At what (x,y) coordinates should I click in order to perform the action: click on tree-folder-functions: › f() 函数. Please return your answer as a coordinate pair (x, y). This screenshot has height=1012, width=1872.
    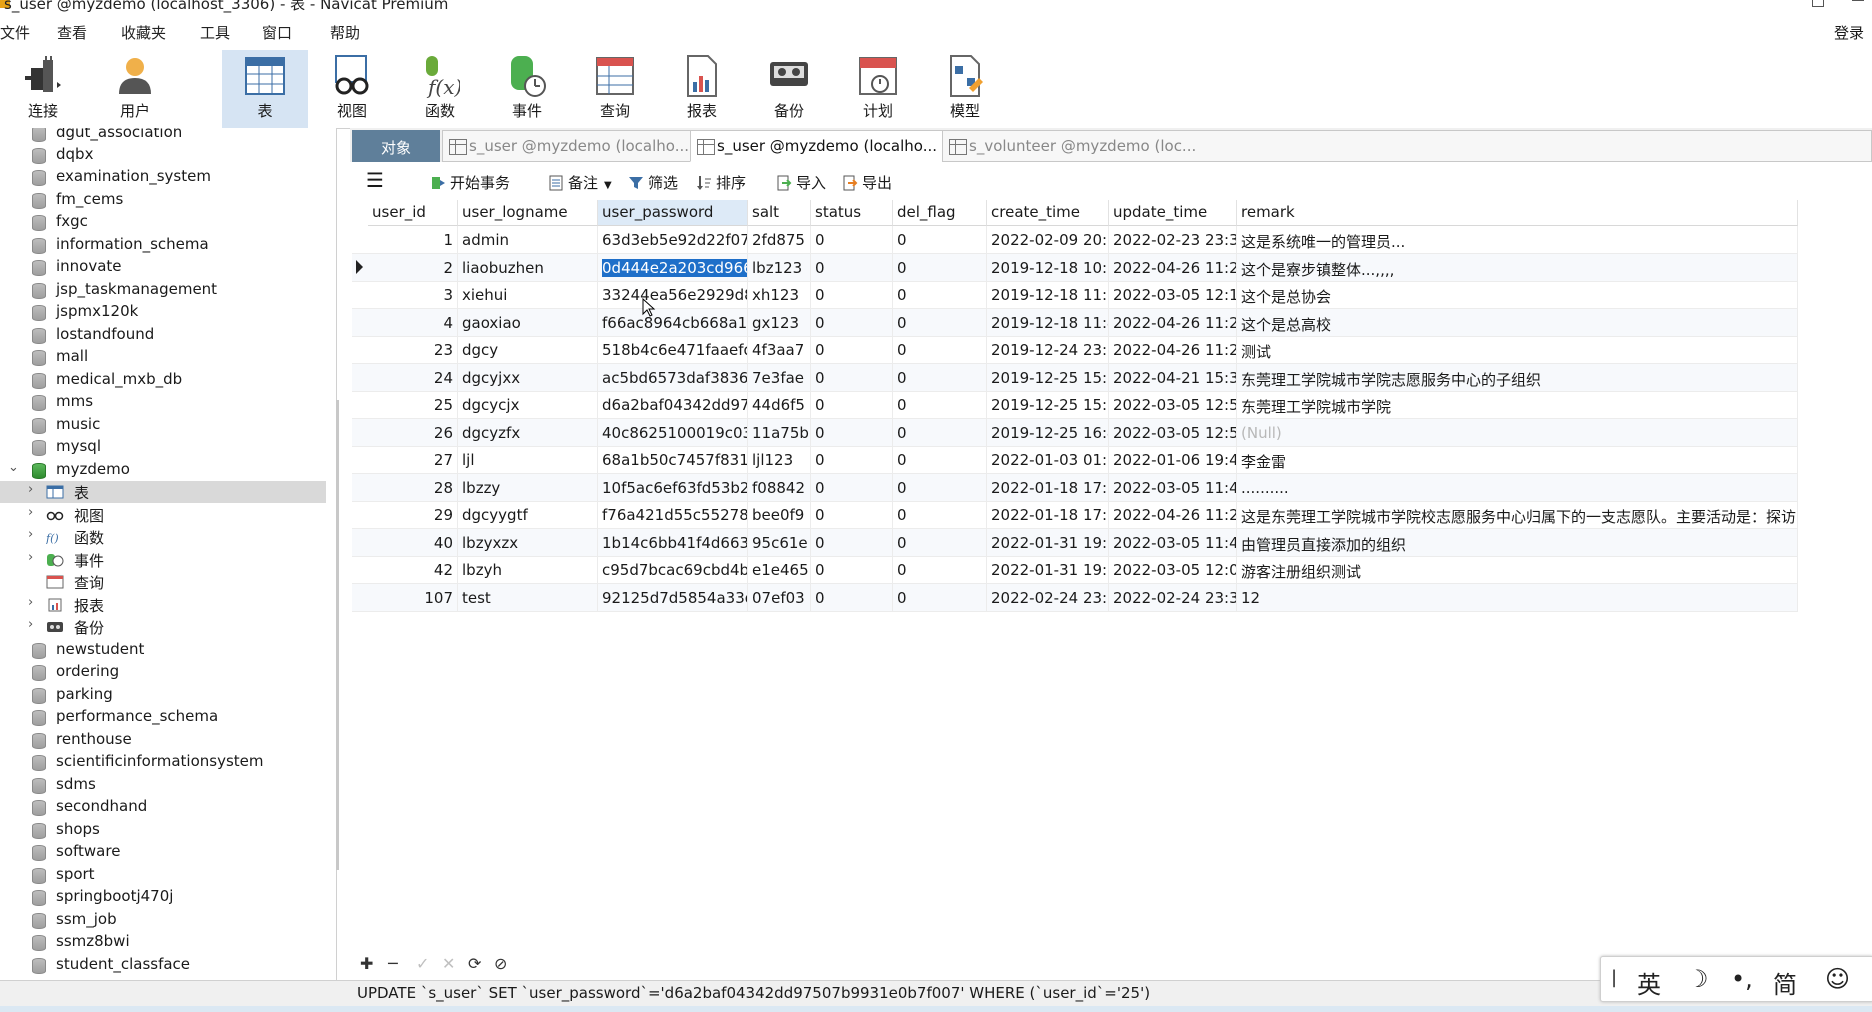
    Looking at the image, I should click on (163, 537).